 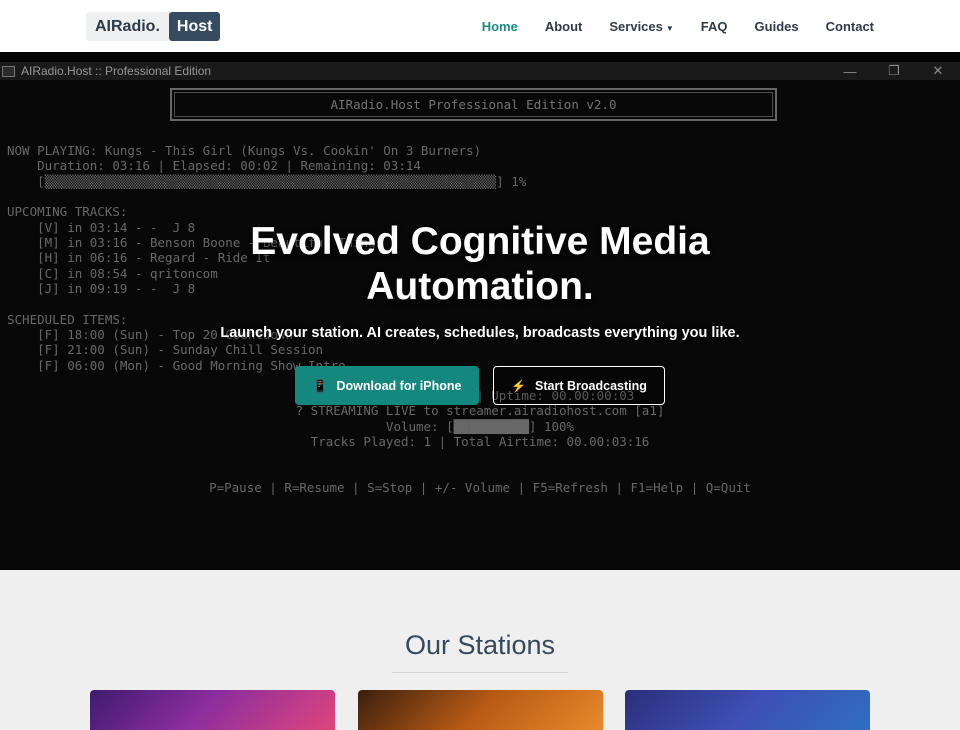 I want to click on nav-link-services: Services ▼, so click(x=641, y=26).